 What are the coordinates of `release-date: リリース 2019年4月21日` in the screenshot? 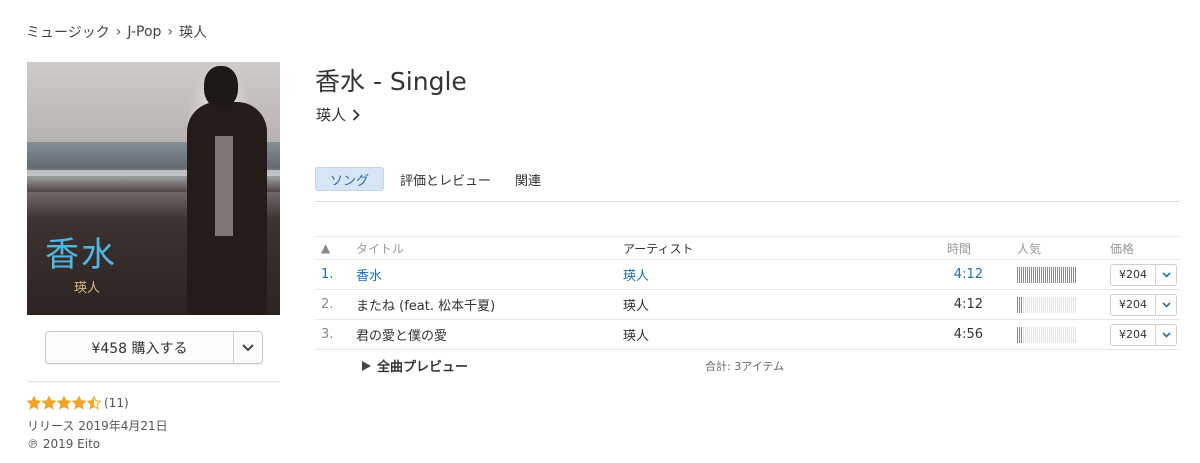 It's located at (97, 426).